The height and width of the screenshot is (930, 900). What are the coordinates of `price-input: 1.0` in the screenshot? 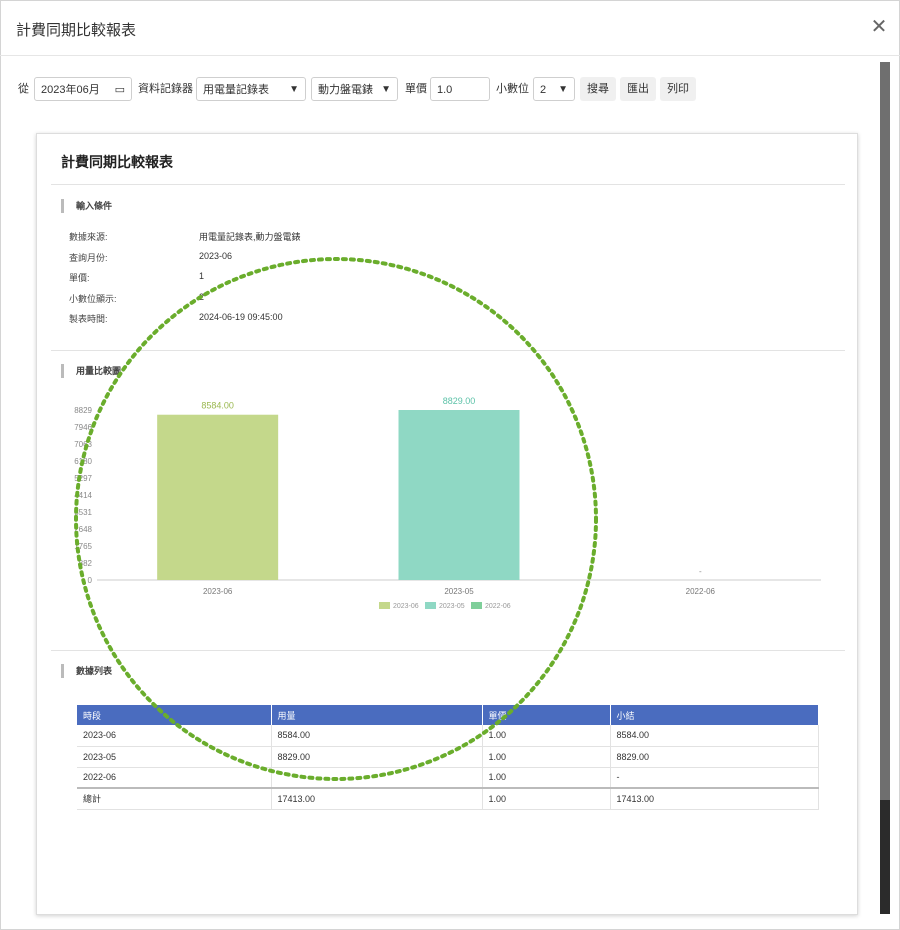 It's located at (460, 89).